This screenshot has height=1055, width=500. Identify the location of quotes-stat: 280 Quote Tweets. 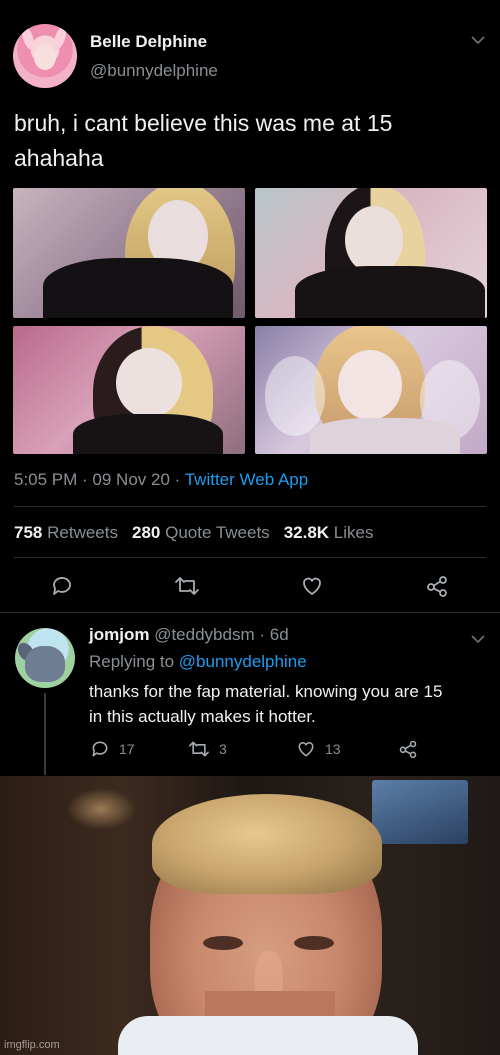
(201, 532).